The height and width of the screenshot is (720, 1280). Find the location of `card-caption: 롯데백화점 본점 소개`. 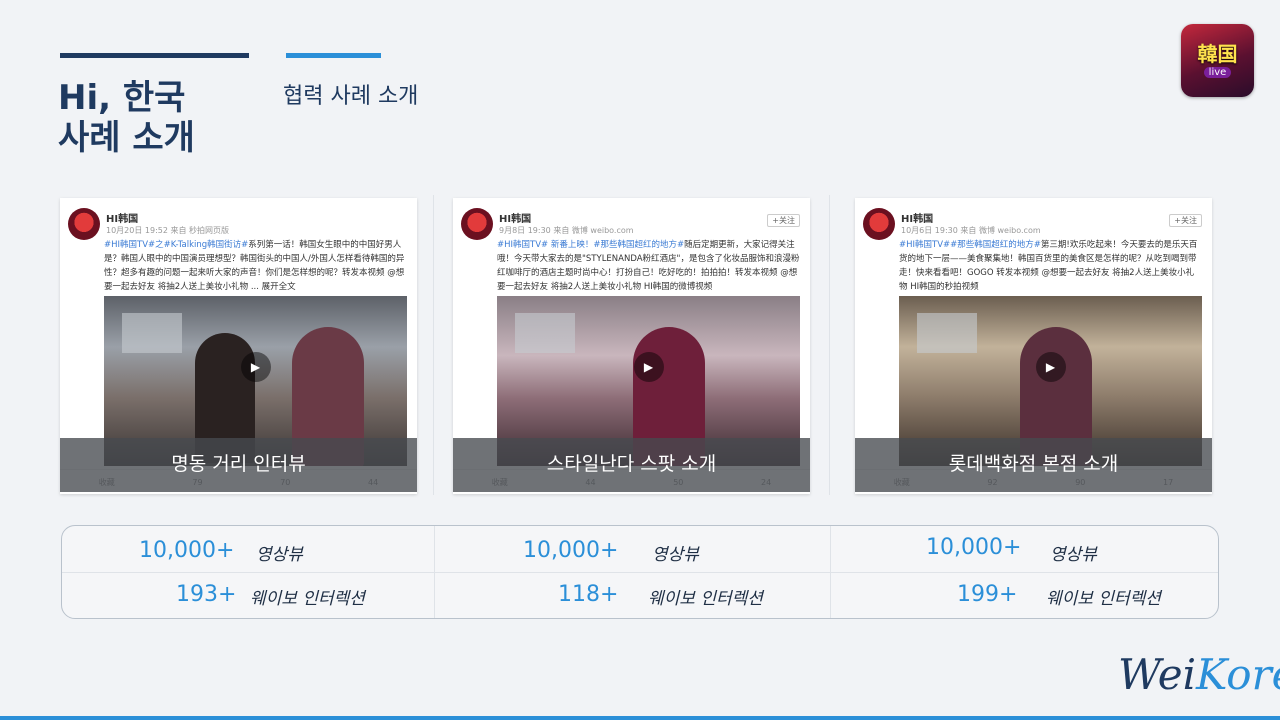

card-caption: 롯데백화점 본점 소개 is located at coordinates (1033, 465).